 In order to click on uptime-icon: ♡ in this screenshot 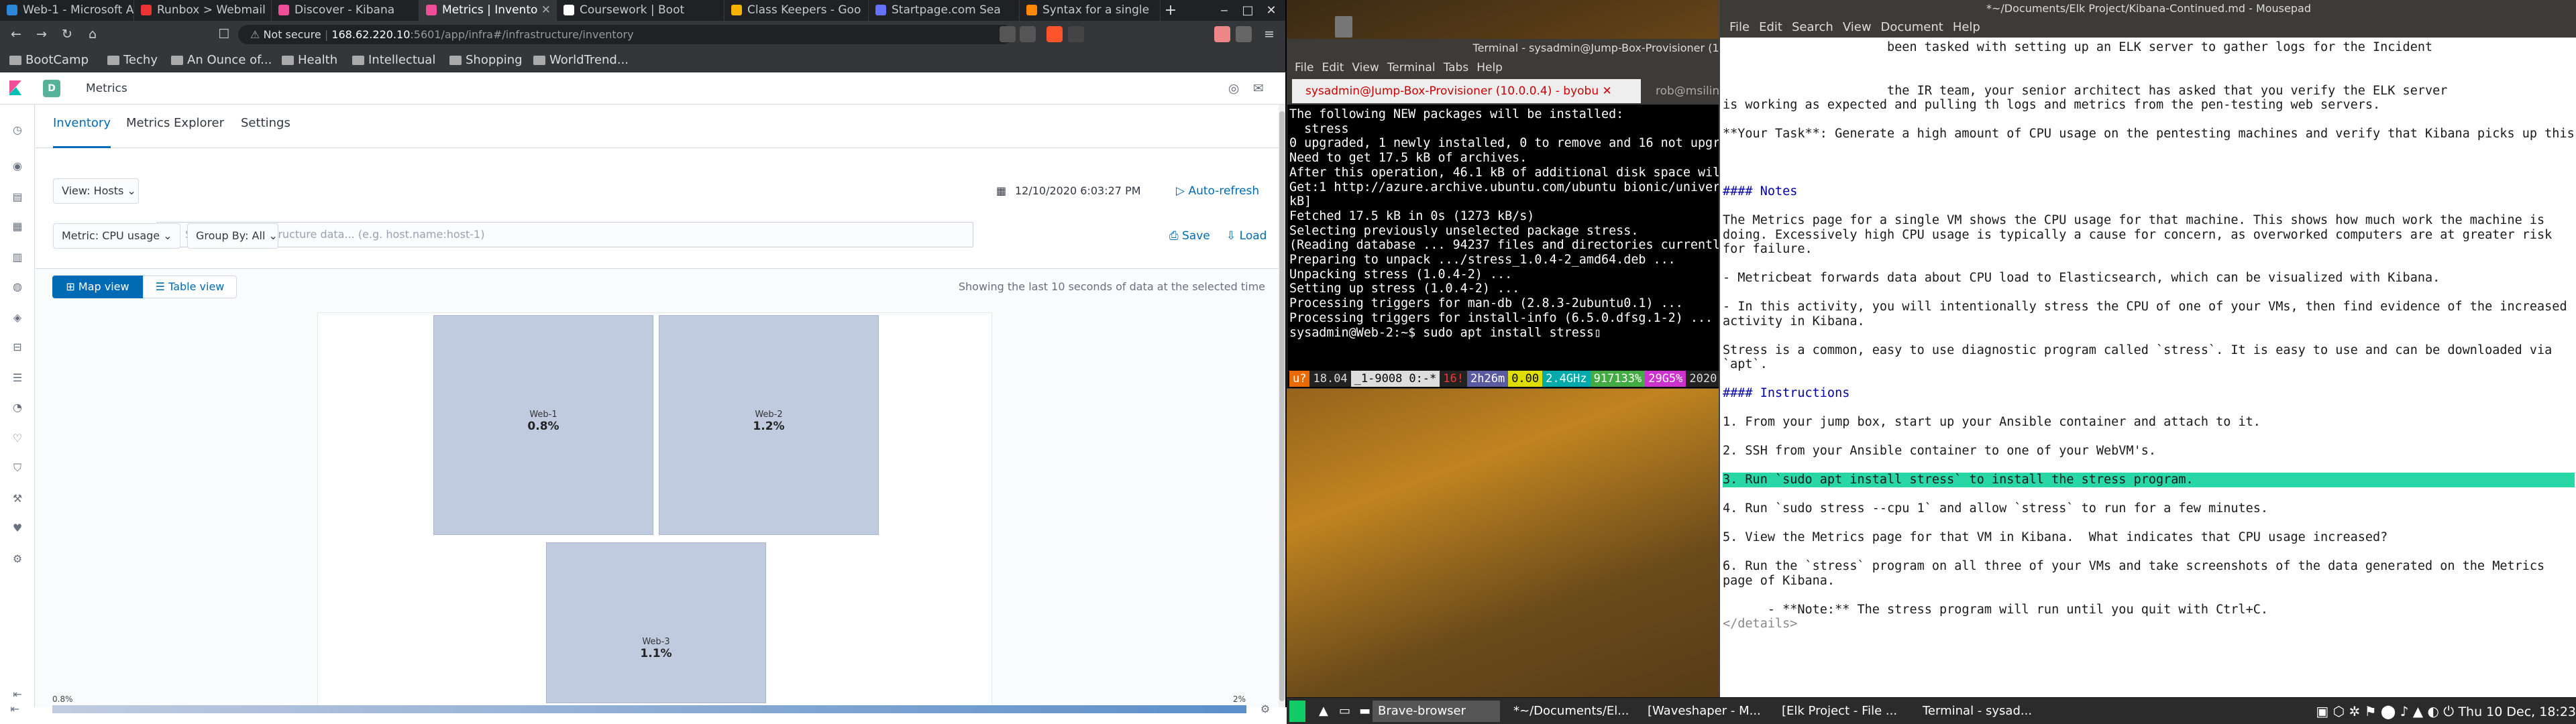, I will do `click(17, 438)`.